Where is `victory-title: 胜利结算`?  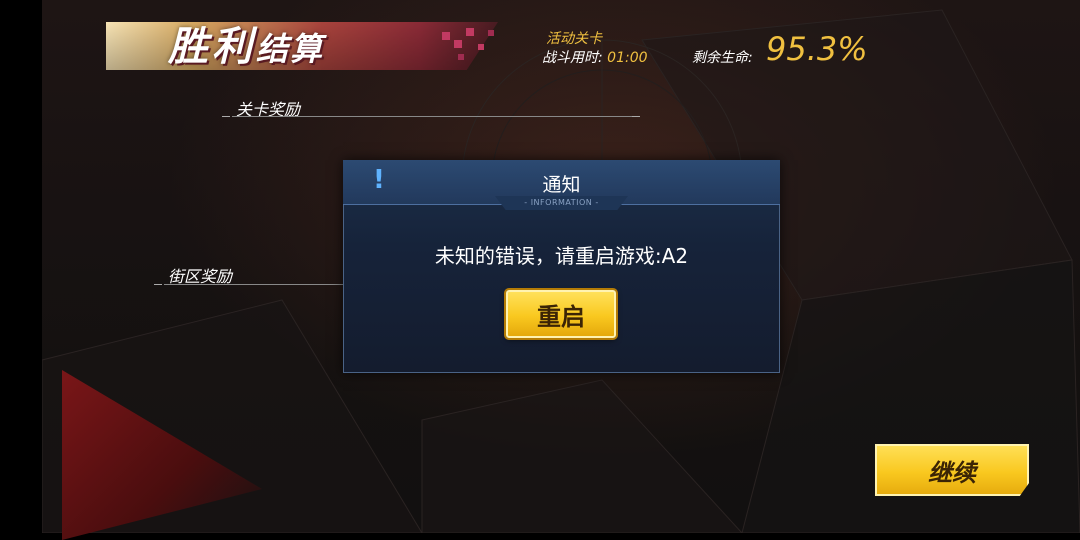
victory-title: 胜利结算 is located at coordinates (246, 47).